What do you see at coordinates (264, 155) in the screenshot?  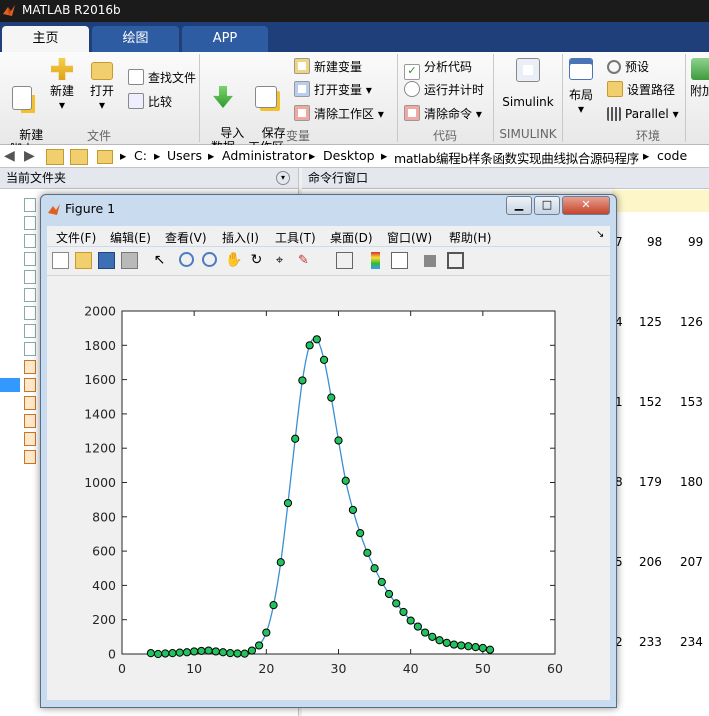 I see `breadcrumb-item: Administrator` at bounding box center [264, 155].